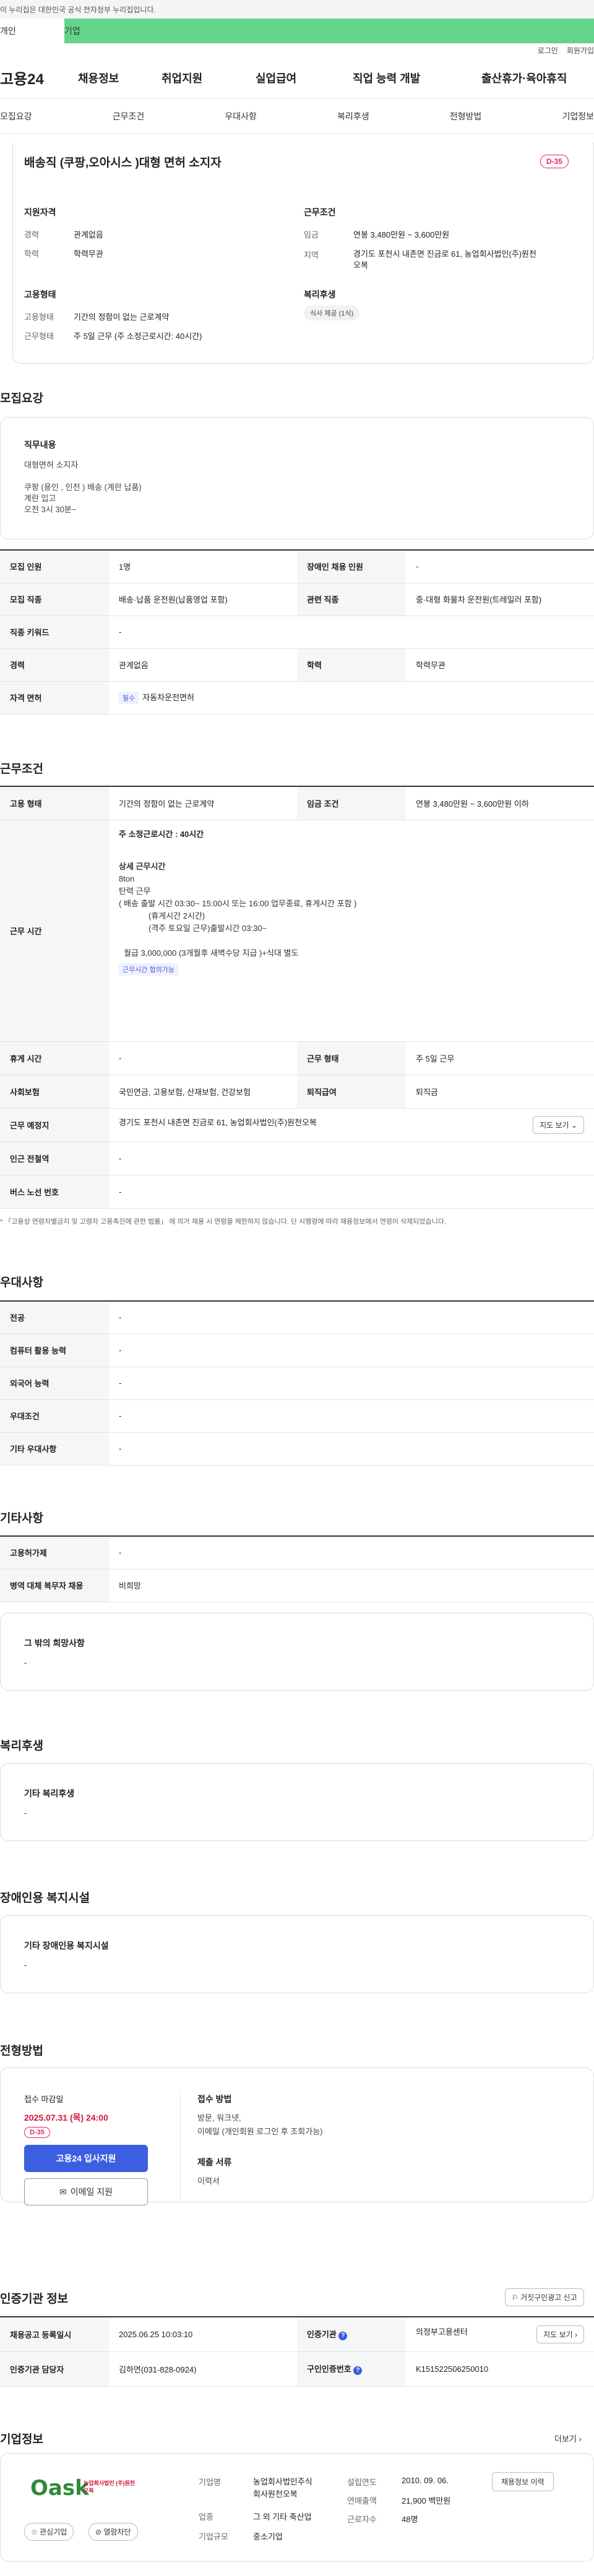 Image resolution: width=594 pixels, height=2576 pixels. What do you see at coordinates (362, 2519) in the screenshot?
I see `employees-label: 근로자수` at bounding box center [362, 2519].